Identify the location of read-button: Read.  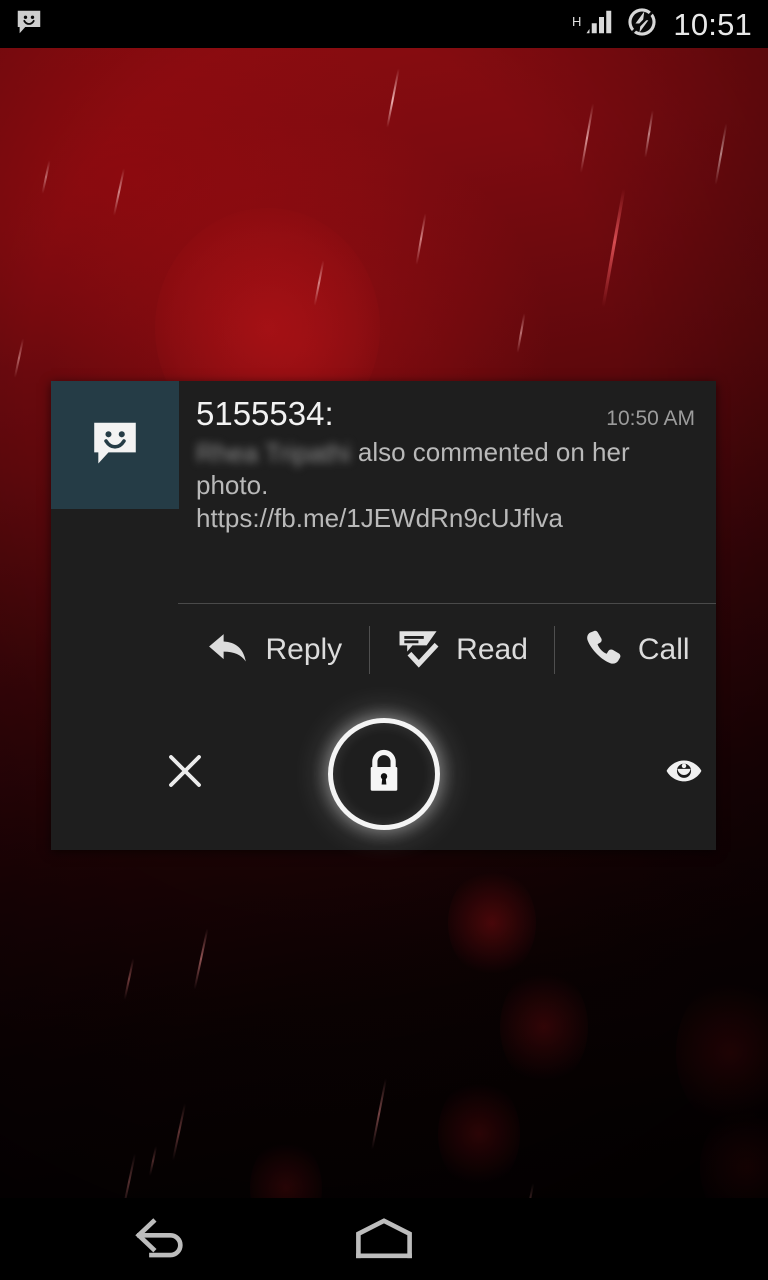
(462, 650).